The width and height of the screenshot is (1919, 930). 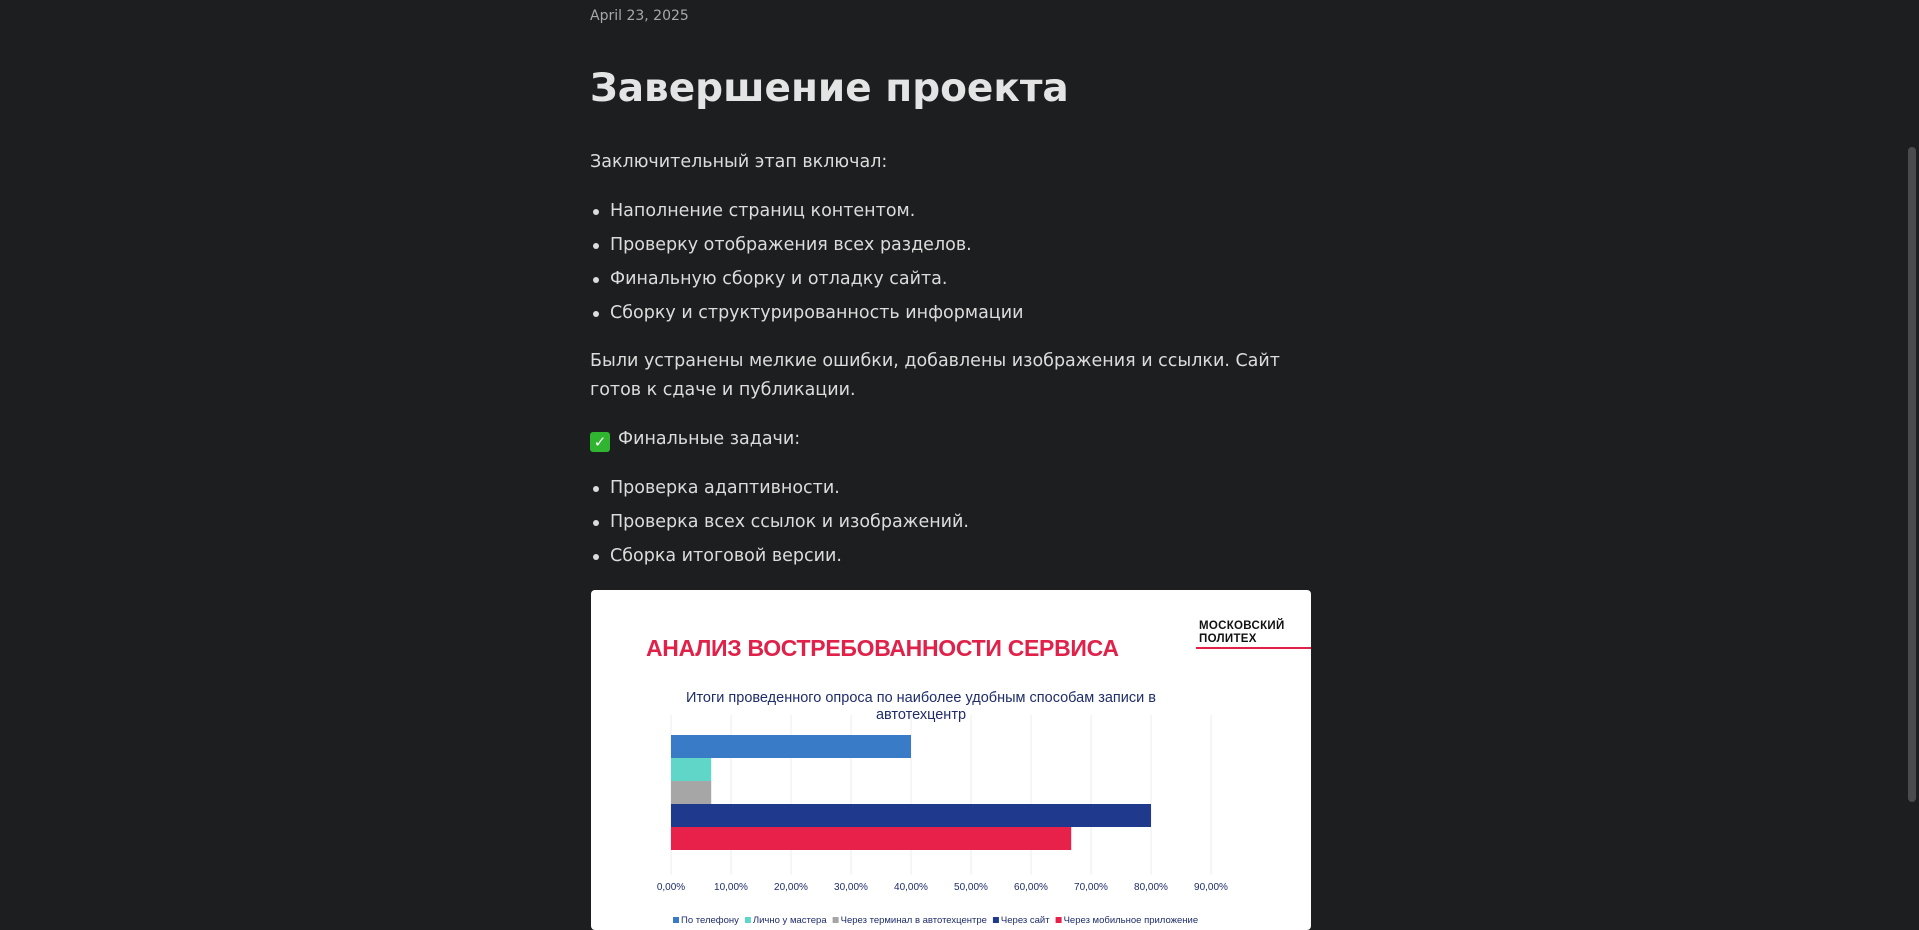 What do you see at coordinates (739, 162) in the screenshot?
I see `intro-paragraph: Заключительный этап включал:` at bounding box center [739, 162].